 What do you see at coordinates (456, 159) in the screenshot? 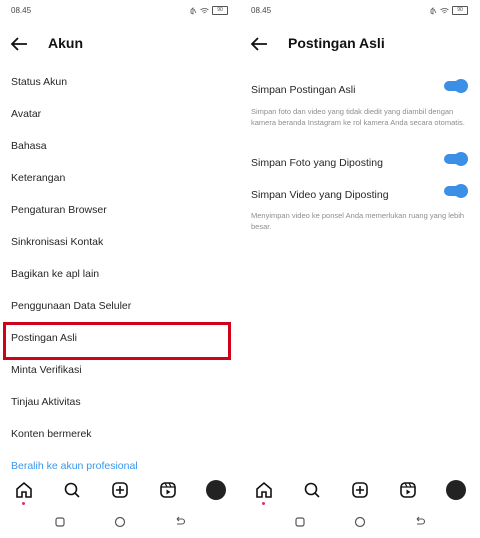
I see `save-photos-toggle` at bounding box center [456, 159].